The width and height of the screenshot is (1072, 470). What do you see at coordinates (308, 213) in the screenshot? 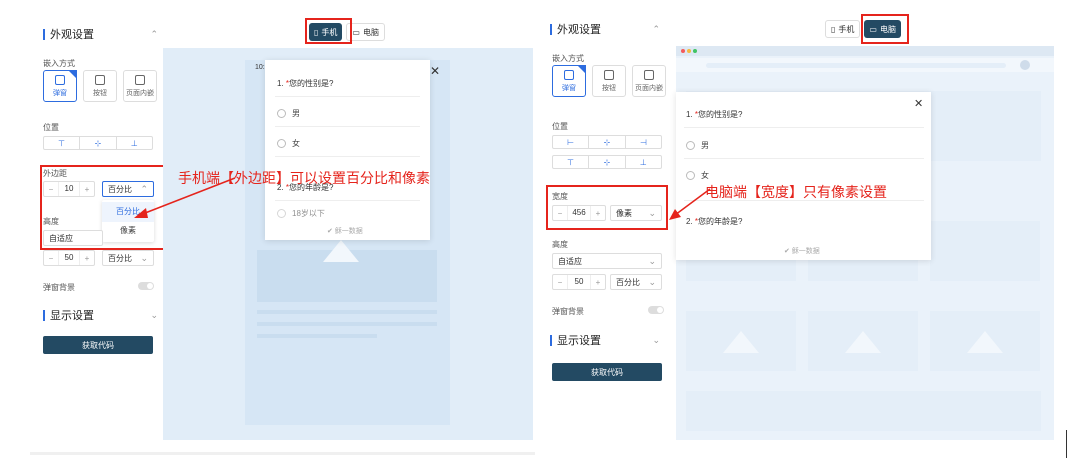
I see `option-under-18-label: 18岁以下` at bounding box center [308, 213].